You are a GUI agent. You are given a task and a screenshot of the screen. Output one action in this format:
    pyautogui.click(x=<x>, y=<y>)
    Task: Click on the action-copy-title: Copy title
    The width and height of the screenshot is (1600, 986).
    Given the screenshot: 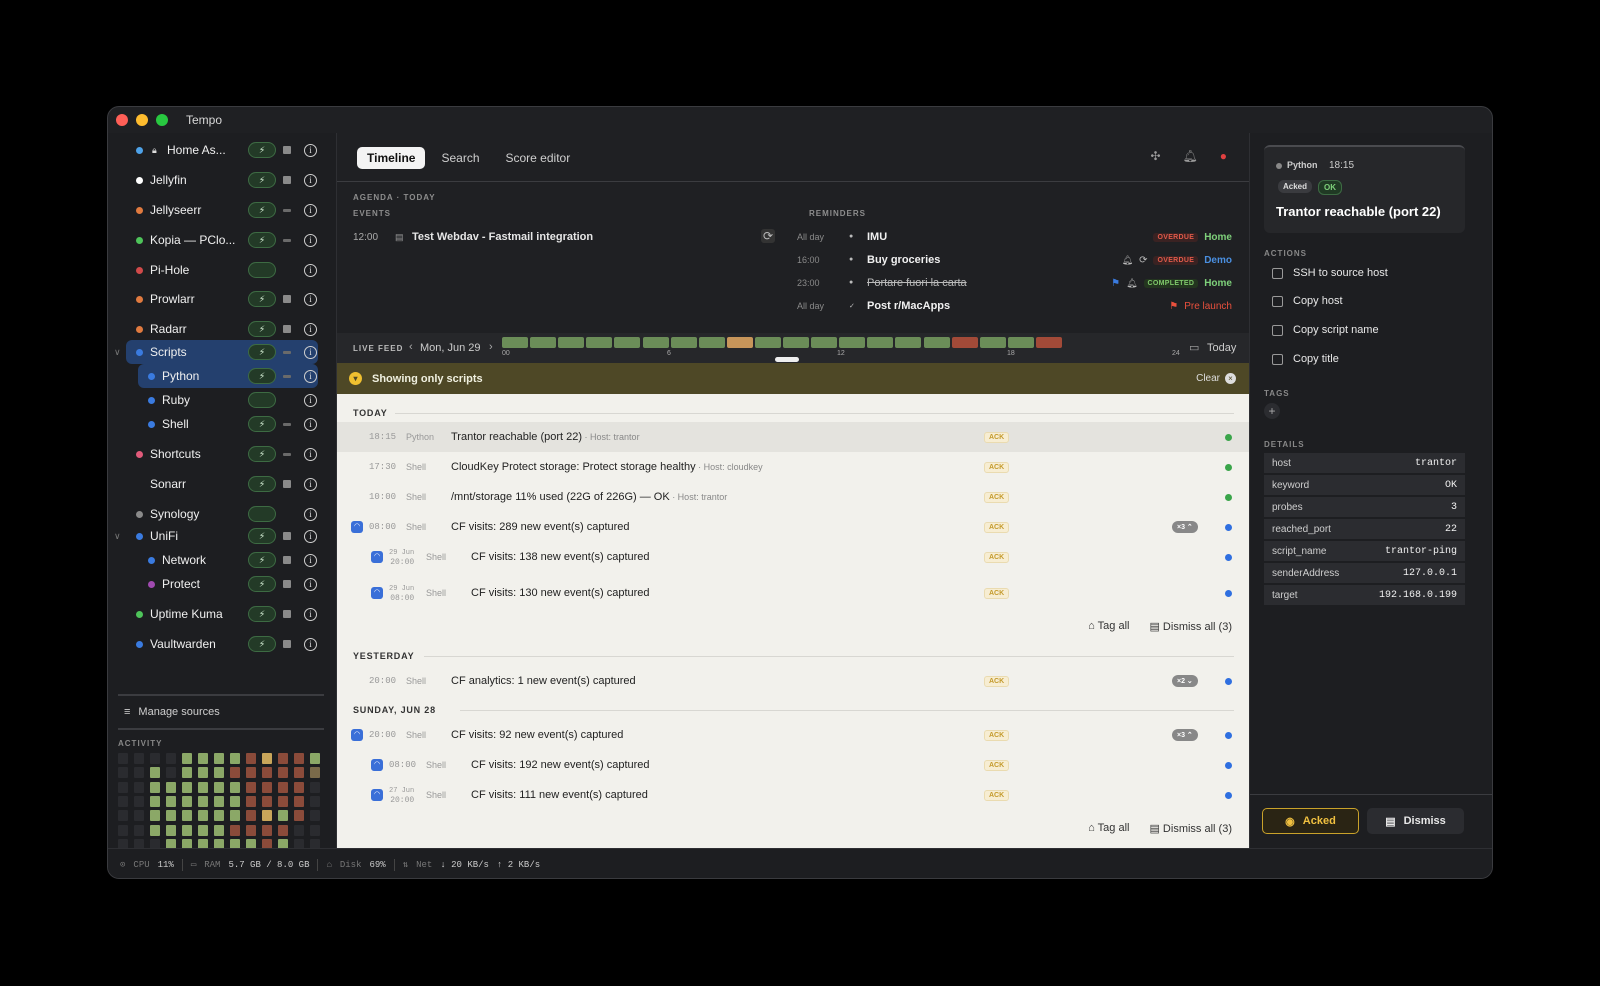 What is the action you would take?
    pyautogui.click(x=1305, y=359)
    